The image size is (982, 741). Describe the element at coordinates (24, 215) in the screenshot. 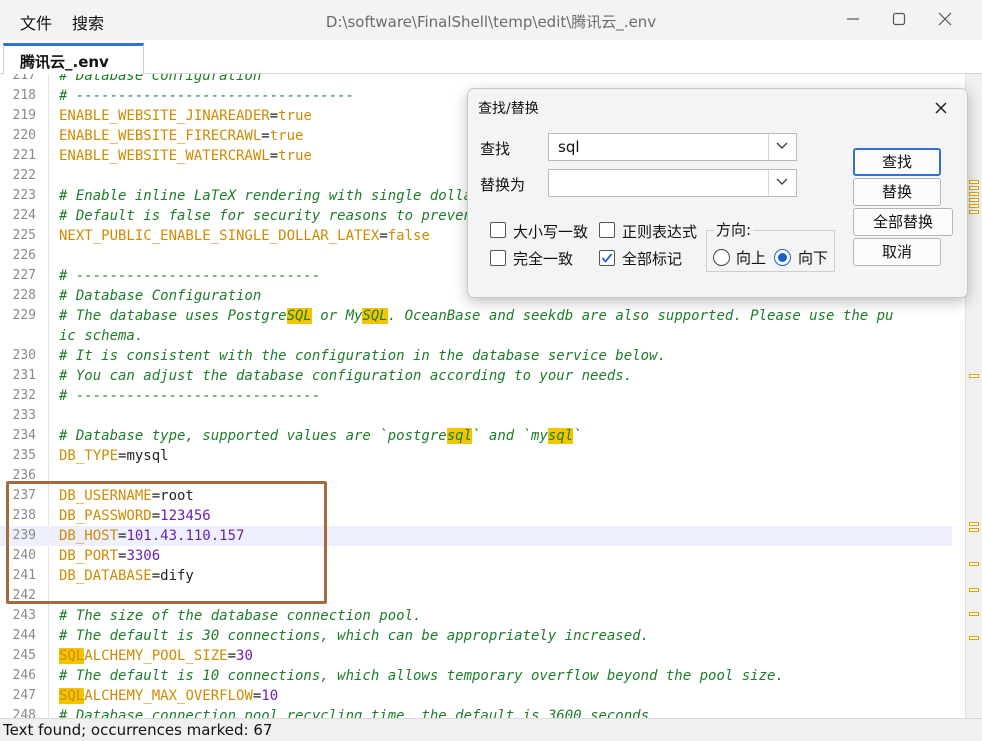

I see `line-number: 224` at that location.